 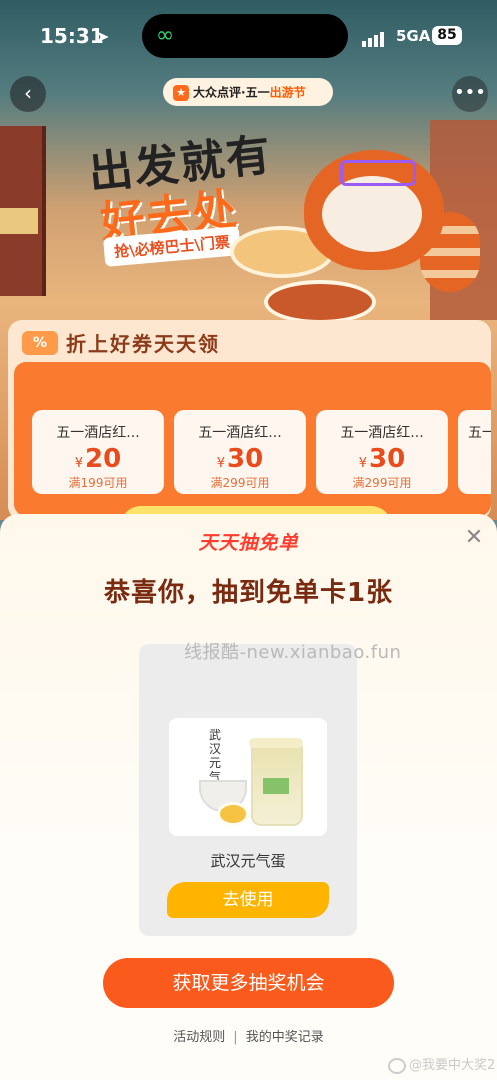 I want to click on coupon-card-partial: 五一, so click(x=474, y=452).